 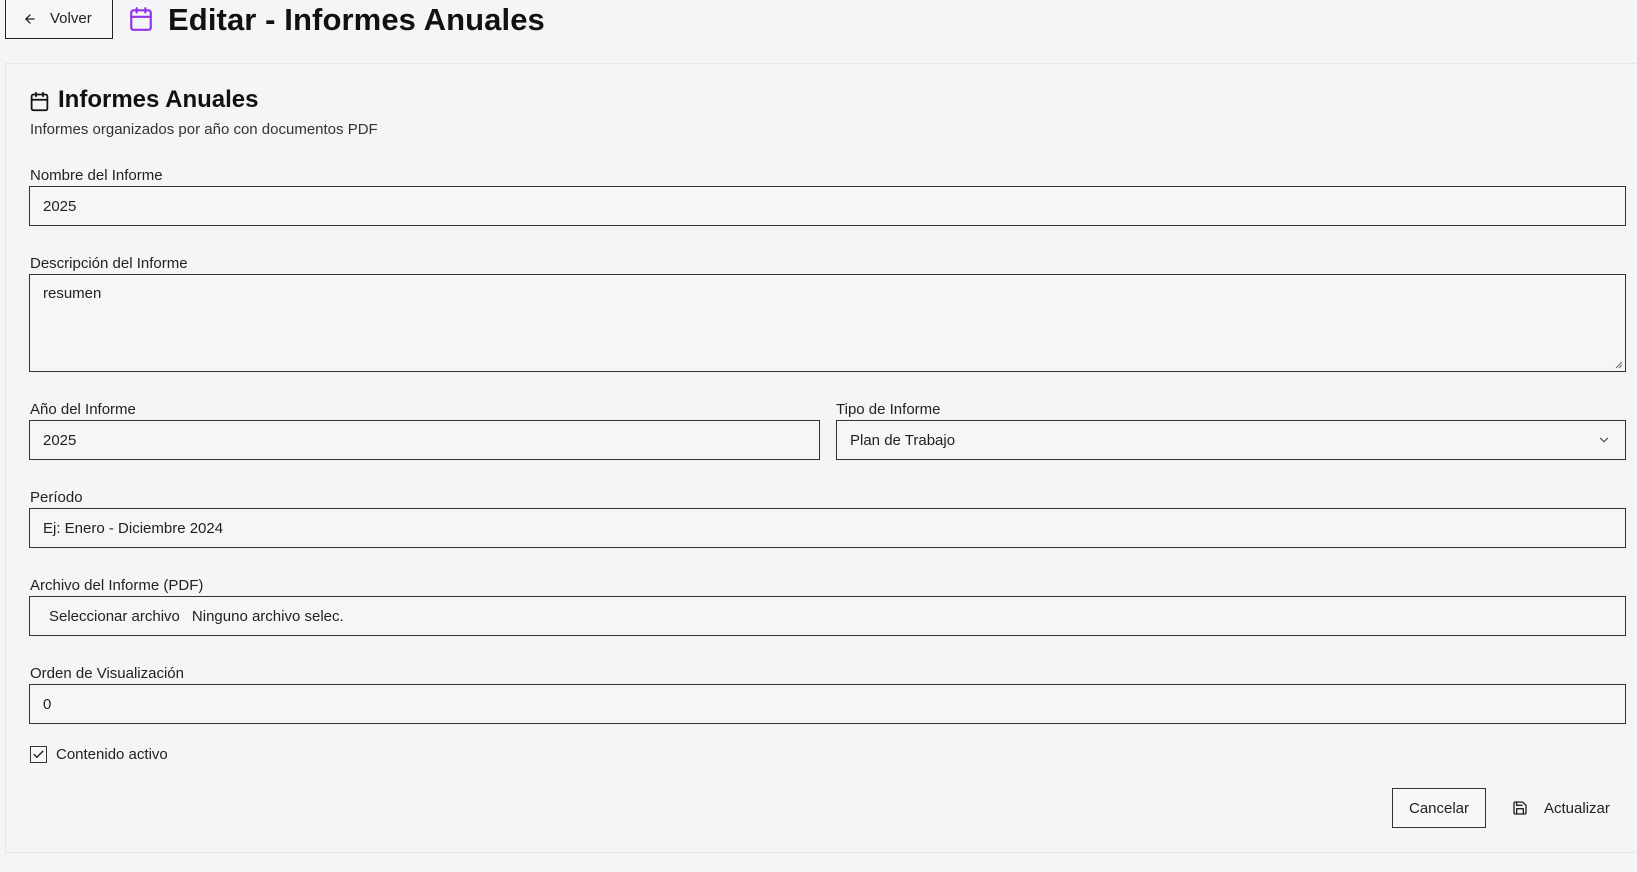 What do you see at coordinates (818, 20) in the screenshot?
I see `top-bar: Volver Editar - Informes Anuales` at bounding box center [818, 20].